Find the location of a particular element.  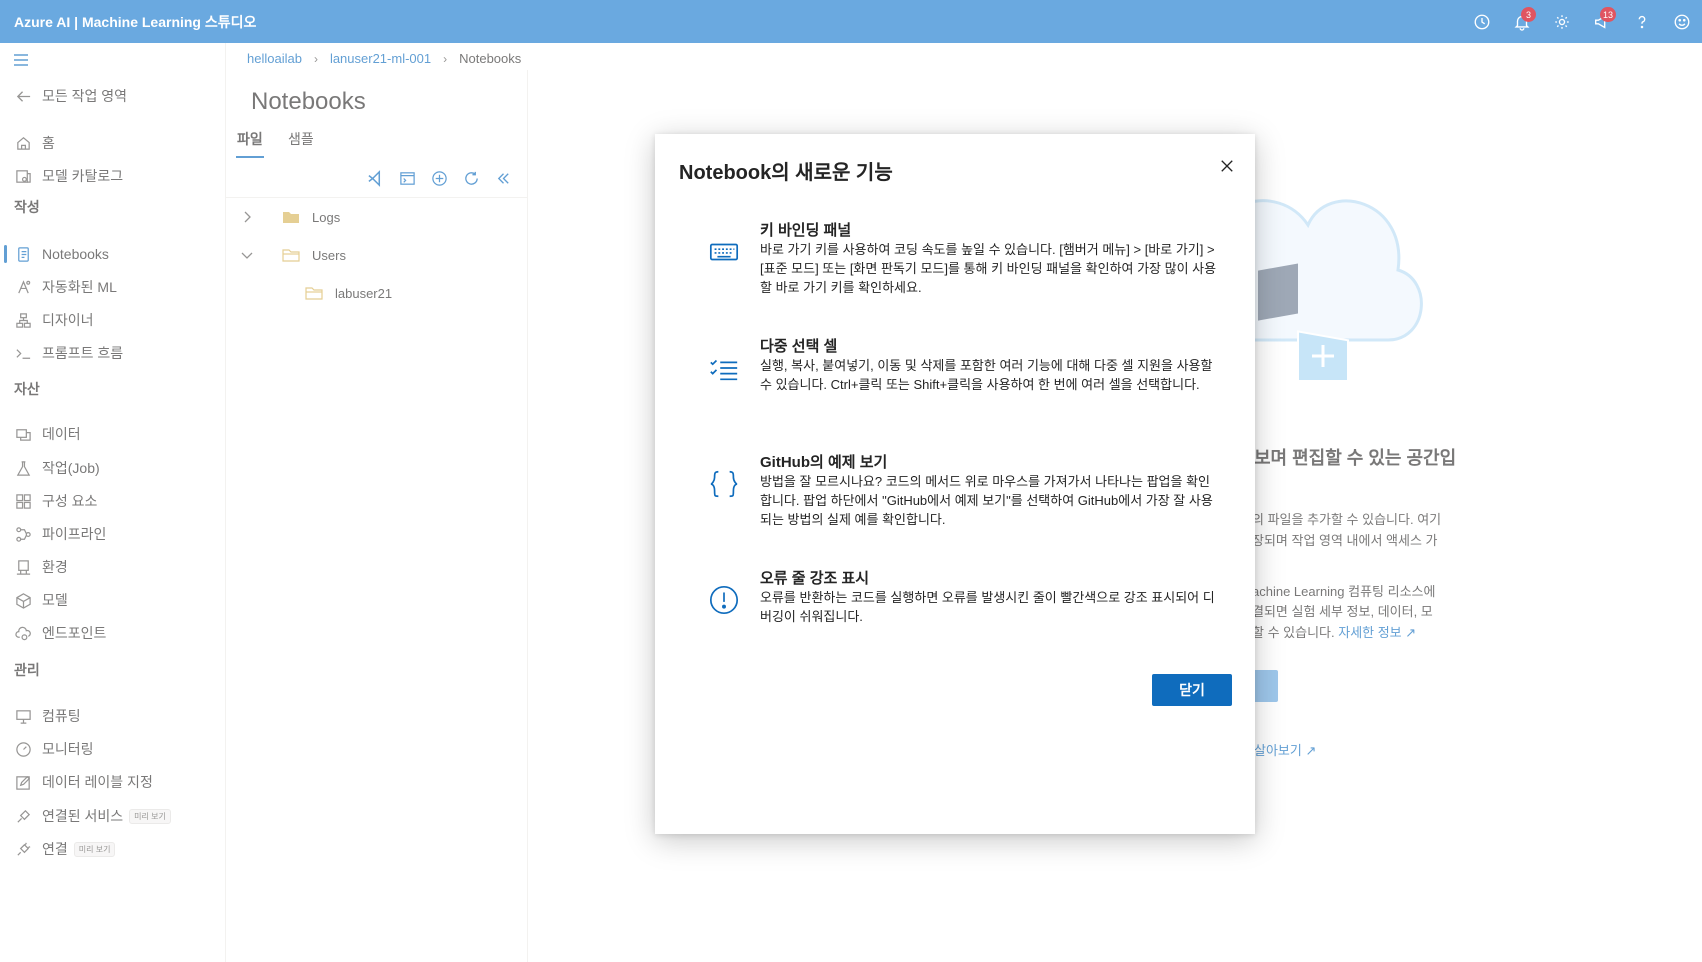

feature-title: 키 바인딩 패널 is located at coordinates (806, 230).